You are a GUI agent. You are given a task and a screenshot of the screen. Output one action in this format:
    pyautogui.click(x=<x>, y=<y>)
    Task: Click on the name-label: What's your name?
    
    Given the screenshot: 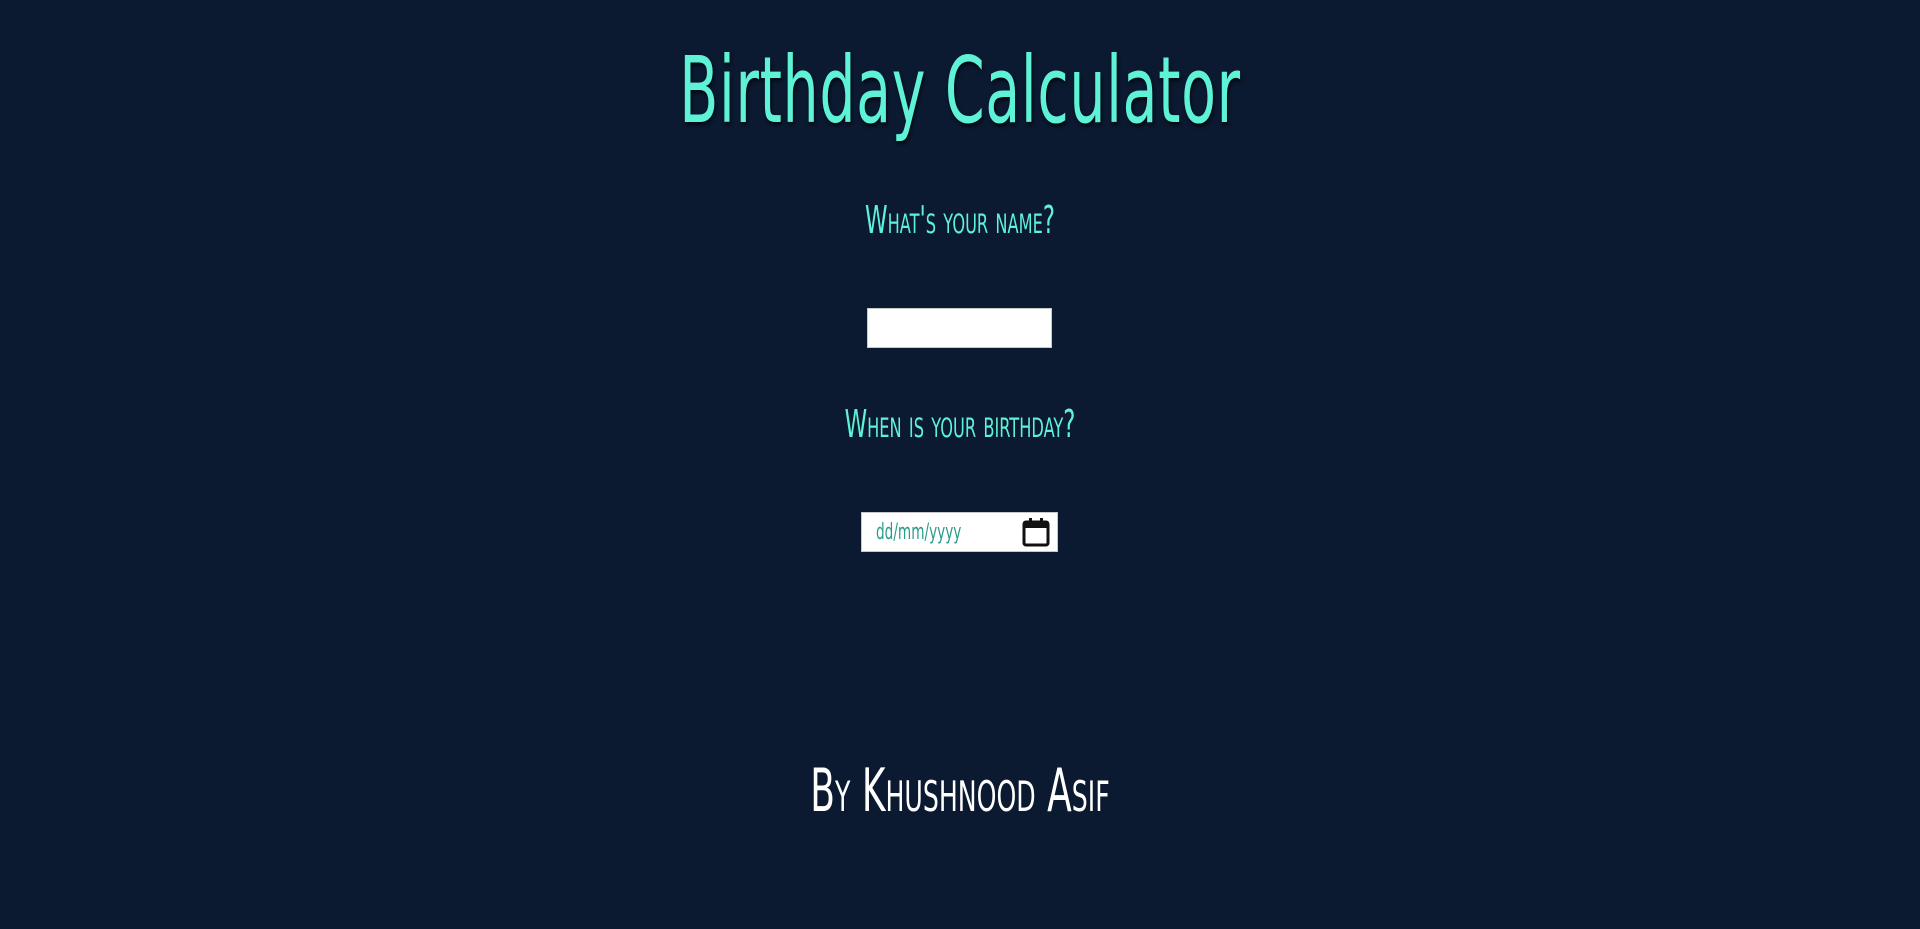 What is the action you would take?
    pyautogui.click(x=960, y=220)
    